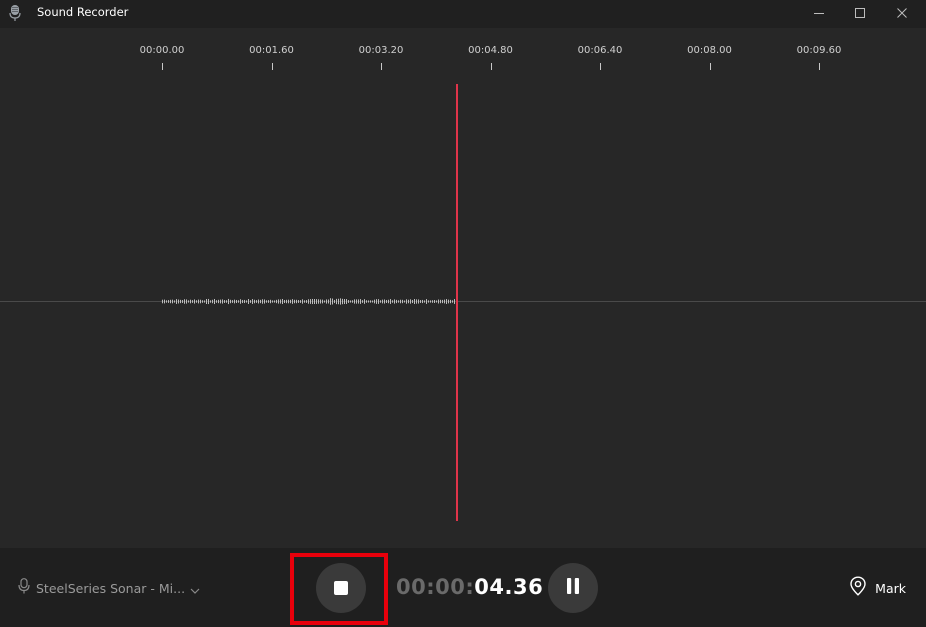 The height and width of the screenshot is (627, 926). What do you see at coordinates (860, 13) in the screenshot?
I see `maximize-button` at bounding box center [860, 13].